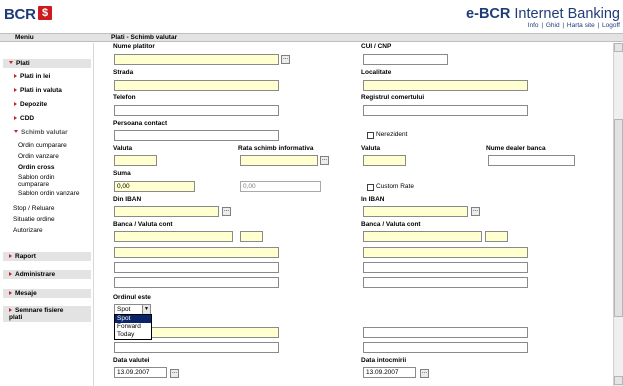 This screenshot has height=386, width=623. I want to click on sidebar-group-label: Plati, so click(23, 63).